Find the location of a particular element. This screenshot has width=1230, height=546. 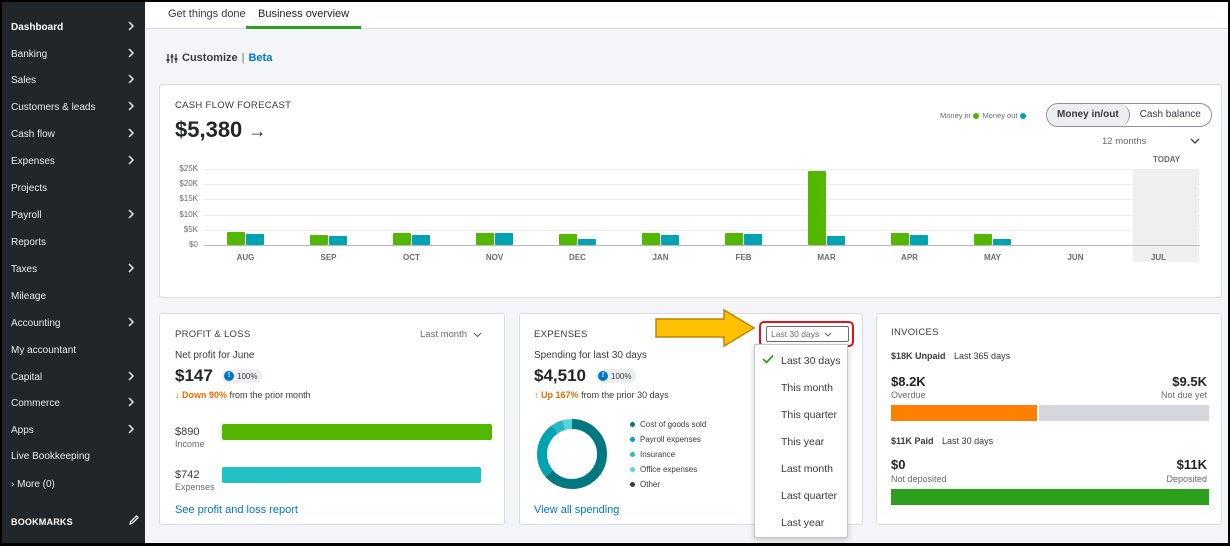

sidebar-item-commerce: Commerce is located at coordinates (73, 403).